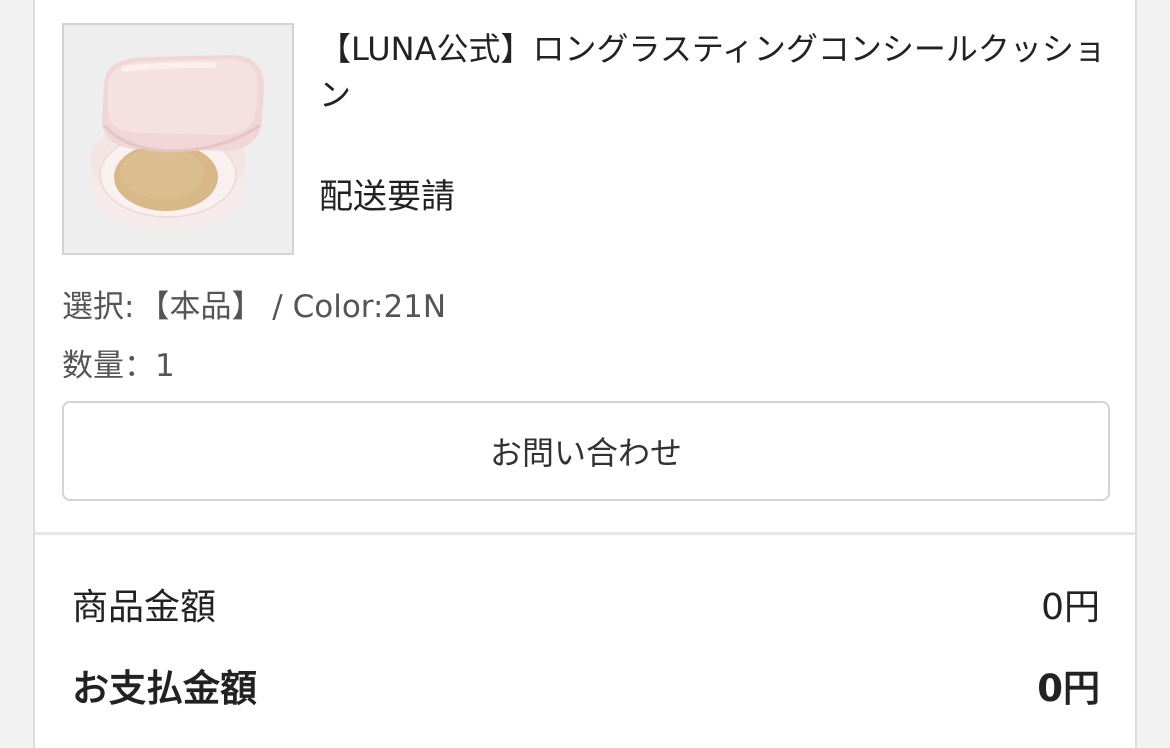 The width and height of the screenshot is (1170, 748). What do you see at coordinates (586, 451) in the screenshot?
I see `inquiry-button: お問い合わせ` at bounding box center [586, 451].